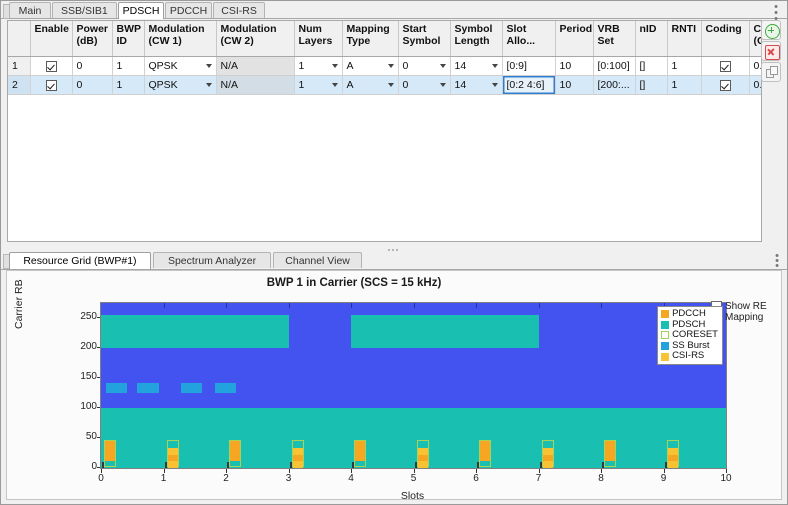  Describe the element at coordinates (180, 39) in the screenshot. I see `col-header-modulation-cw1: Modulation (CW 1)` at that location.